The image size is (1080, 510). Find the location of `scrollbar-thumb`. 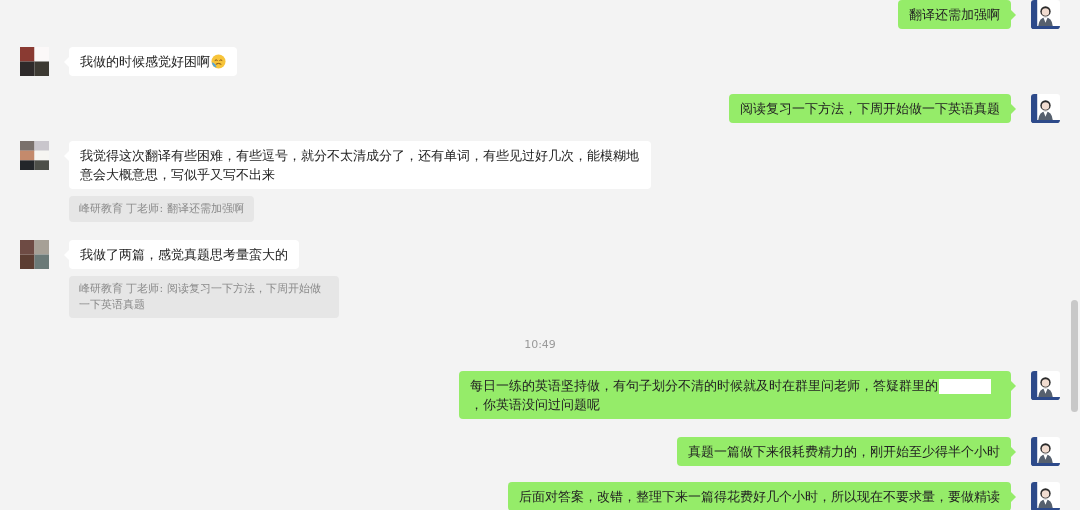

scrollbar-thumb is located at coordinates (1074, 356).